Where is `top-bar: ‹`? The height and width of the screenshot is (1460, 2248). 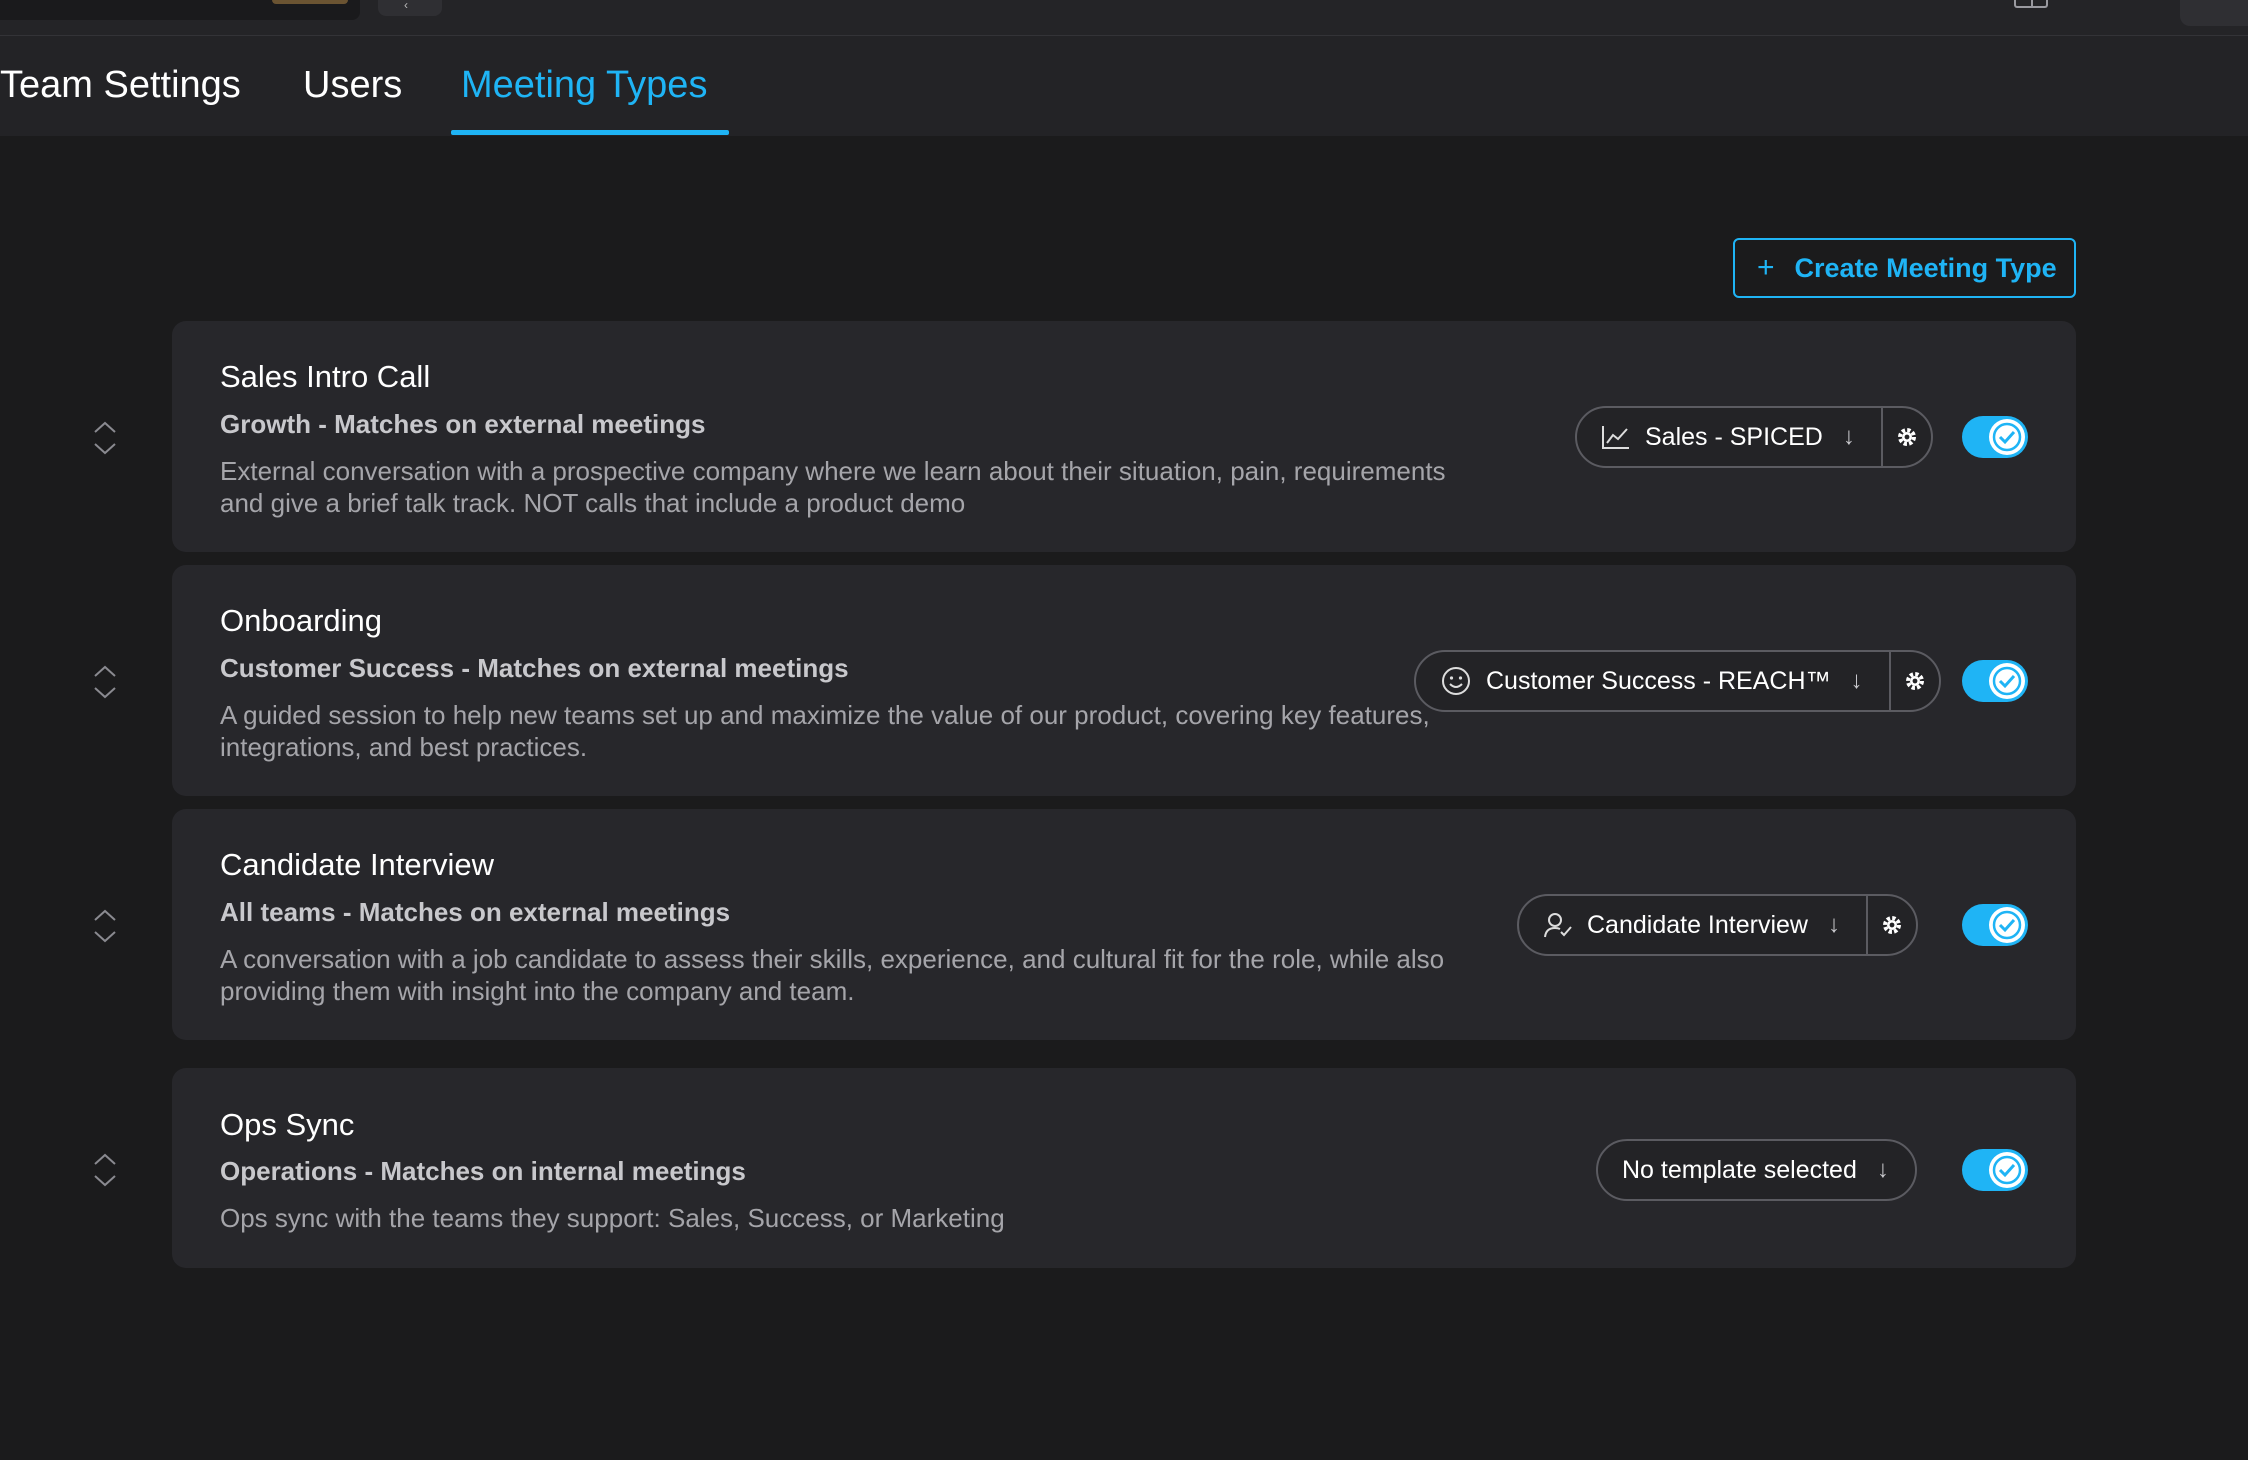
top-bar: ‹ is located at coordinates (1124, 18).